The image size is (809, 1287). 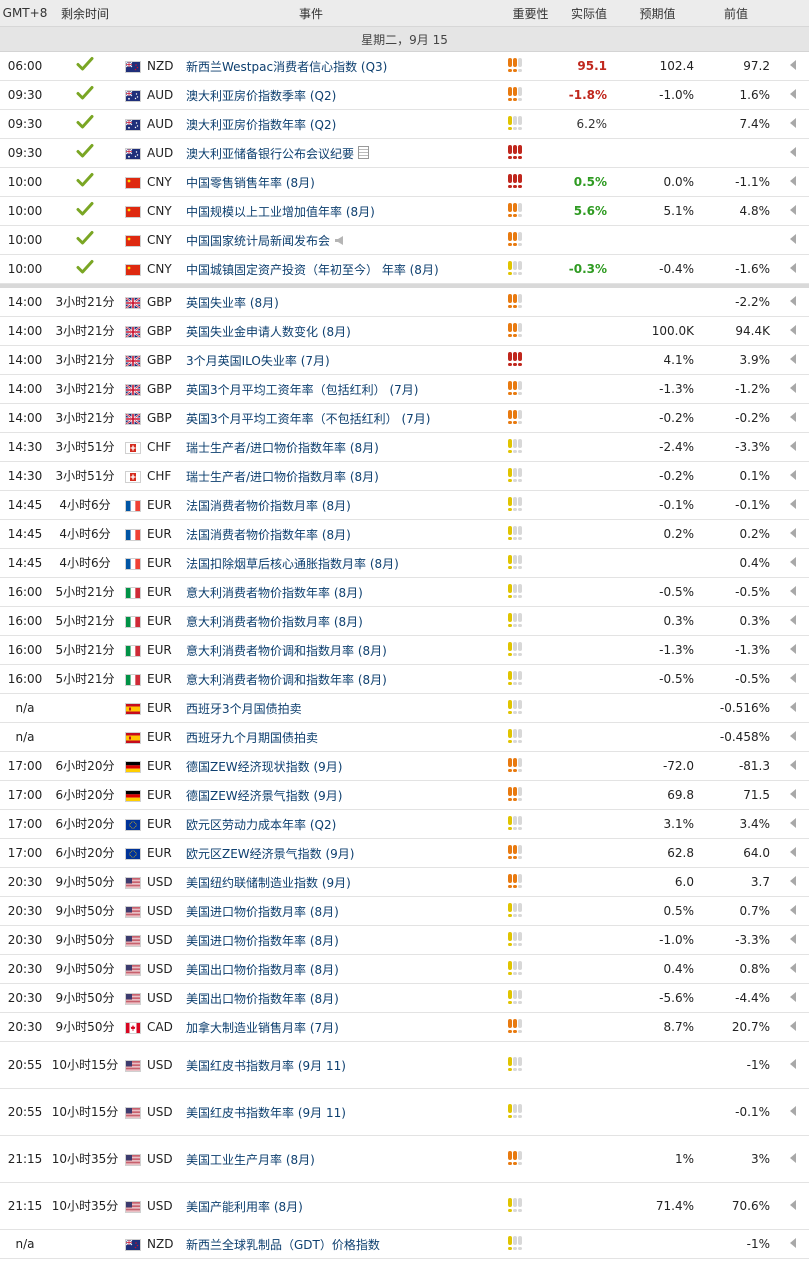 I want to click on event-name-link: 中国零售销售年率 (8月), so click(x=250, y=183).